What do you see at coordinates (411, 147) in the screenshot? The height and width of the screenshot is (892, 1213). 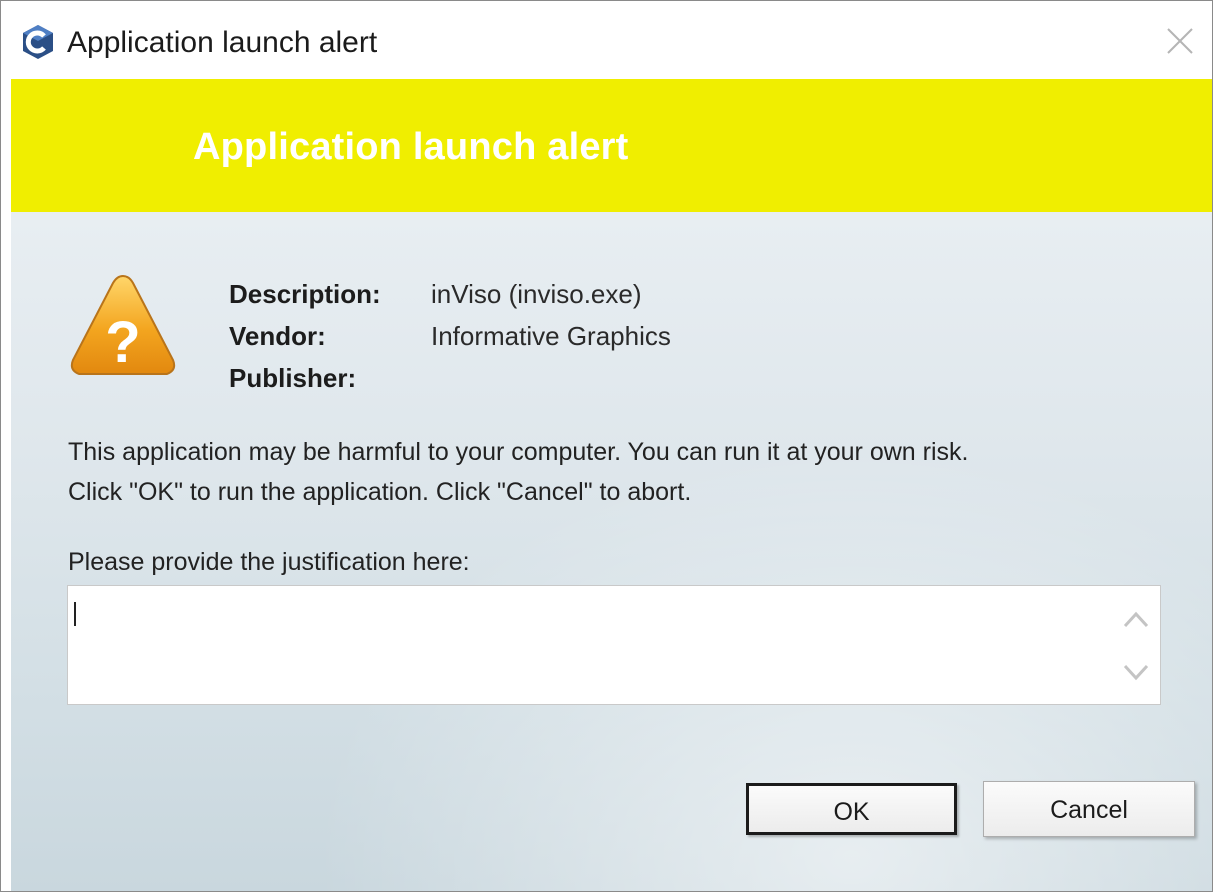 I see `banner-heading: Application launch alert` at bounding box center [411, 147].